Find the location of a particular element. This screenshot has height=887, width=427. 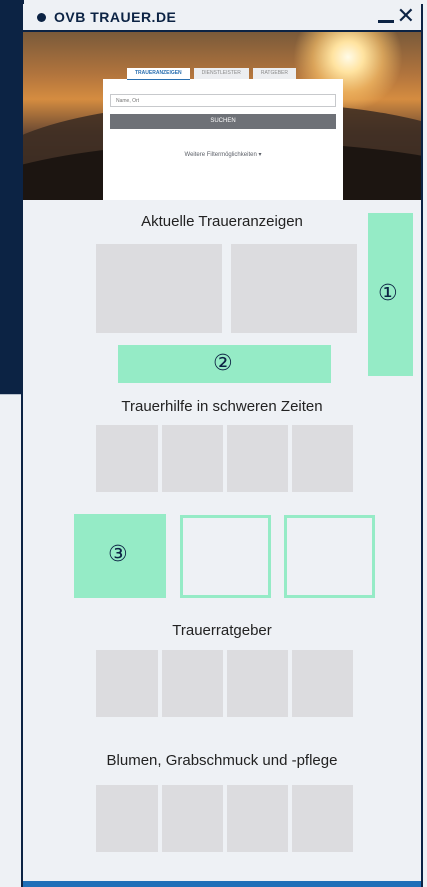

marker-2: ② is located at coordinates (223, 363).